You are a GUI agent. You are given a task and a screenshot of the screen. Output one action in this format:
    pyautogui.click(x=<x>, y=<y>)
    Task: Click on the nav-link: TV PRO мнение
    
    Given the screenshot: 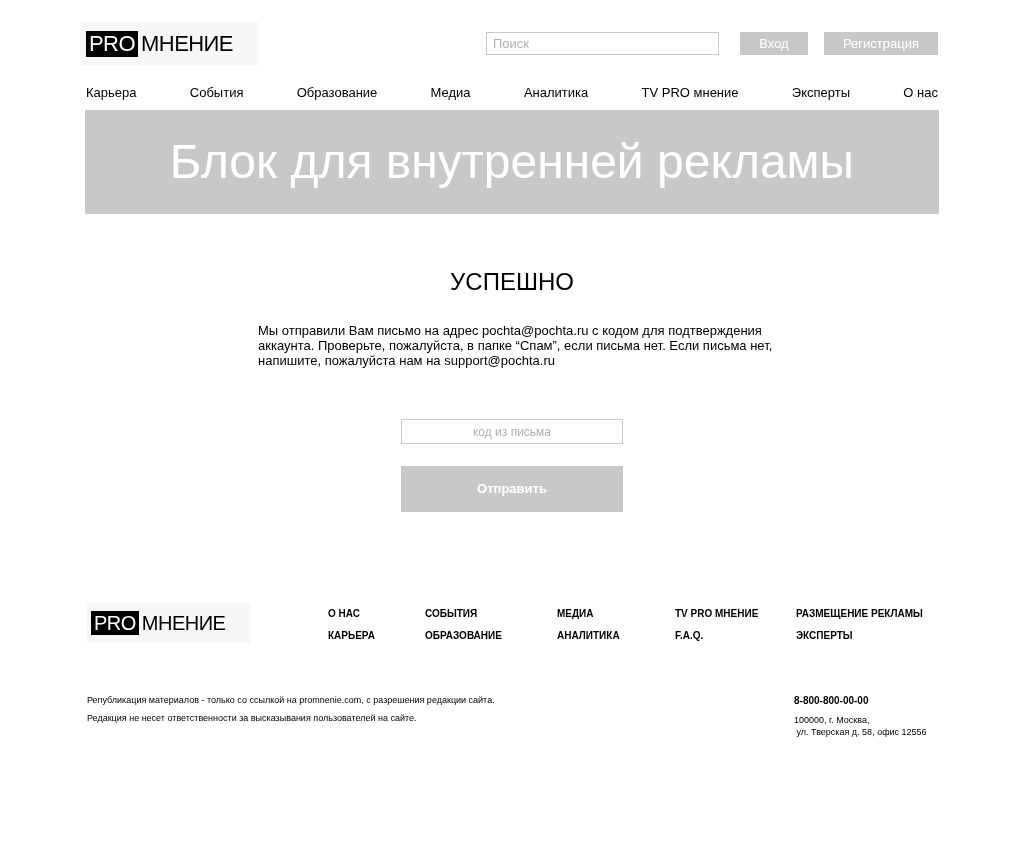 What is the action you would take?
    pyautogui.click(x=690, y=93)
    